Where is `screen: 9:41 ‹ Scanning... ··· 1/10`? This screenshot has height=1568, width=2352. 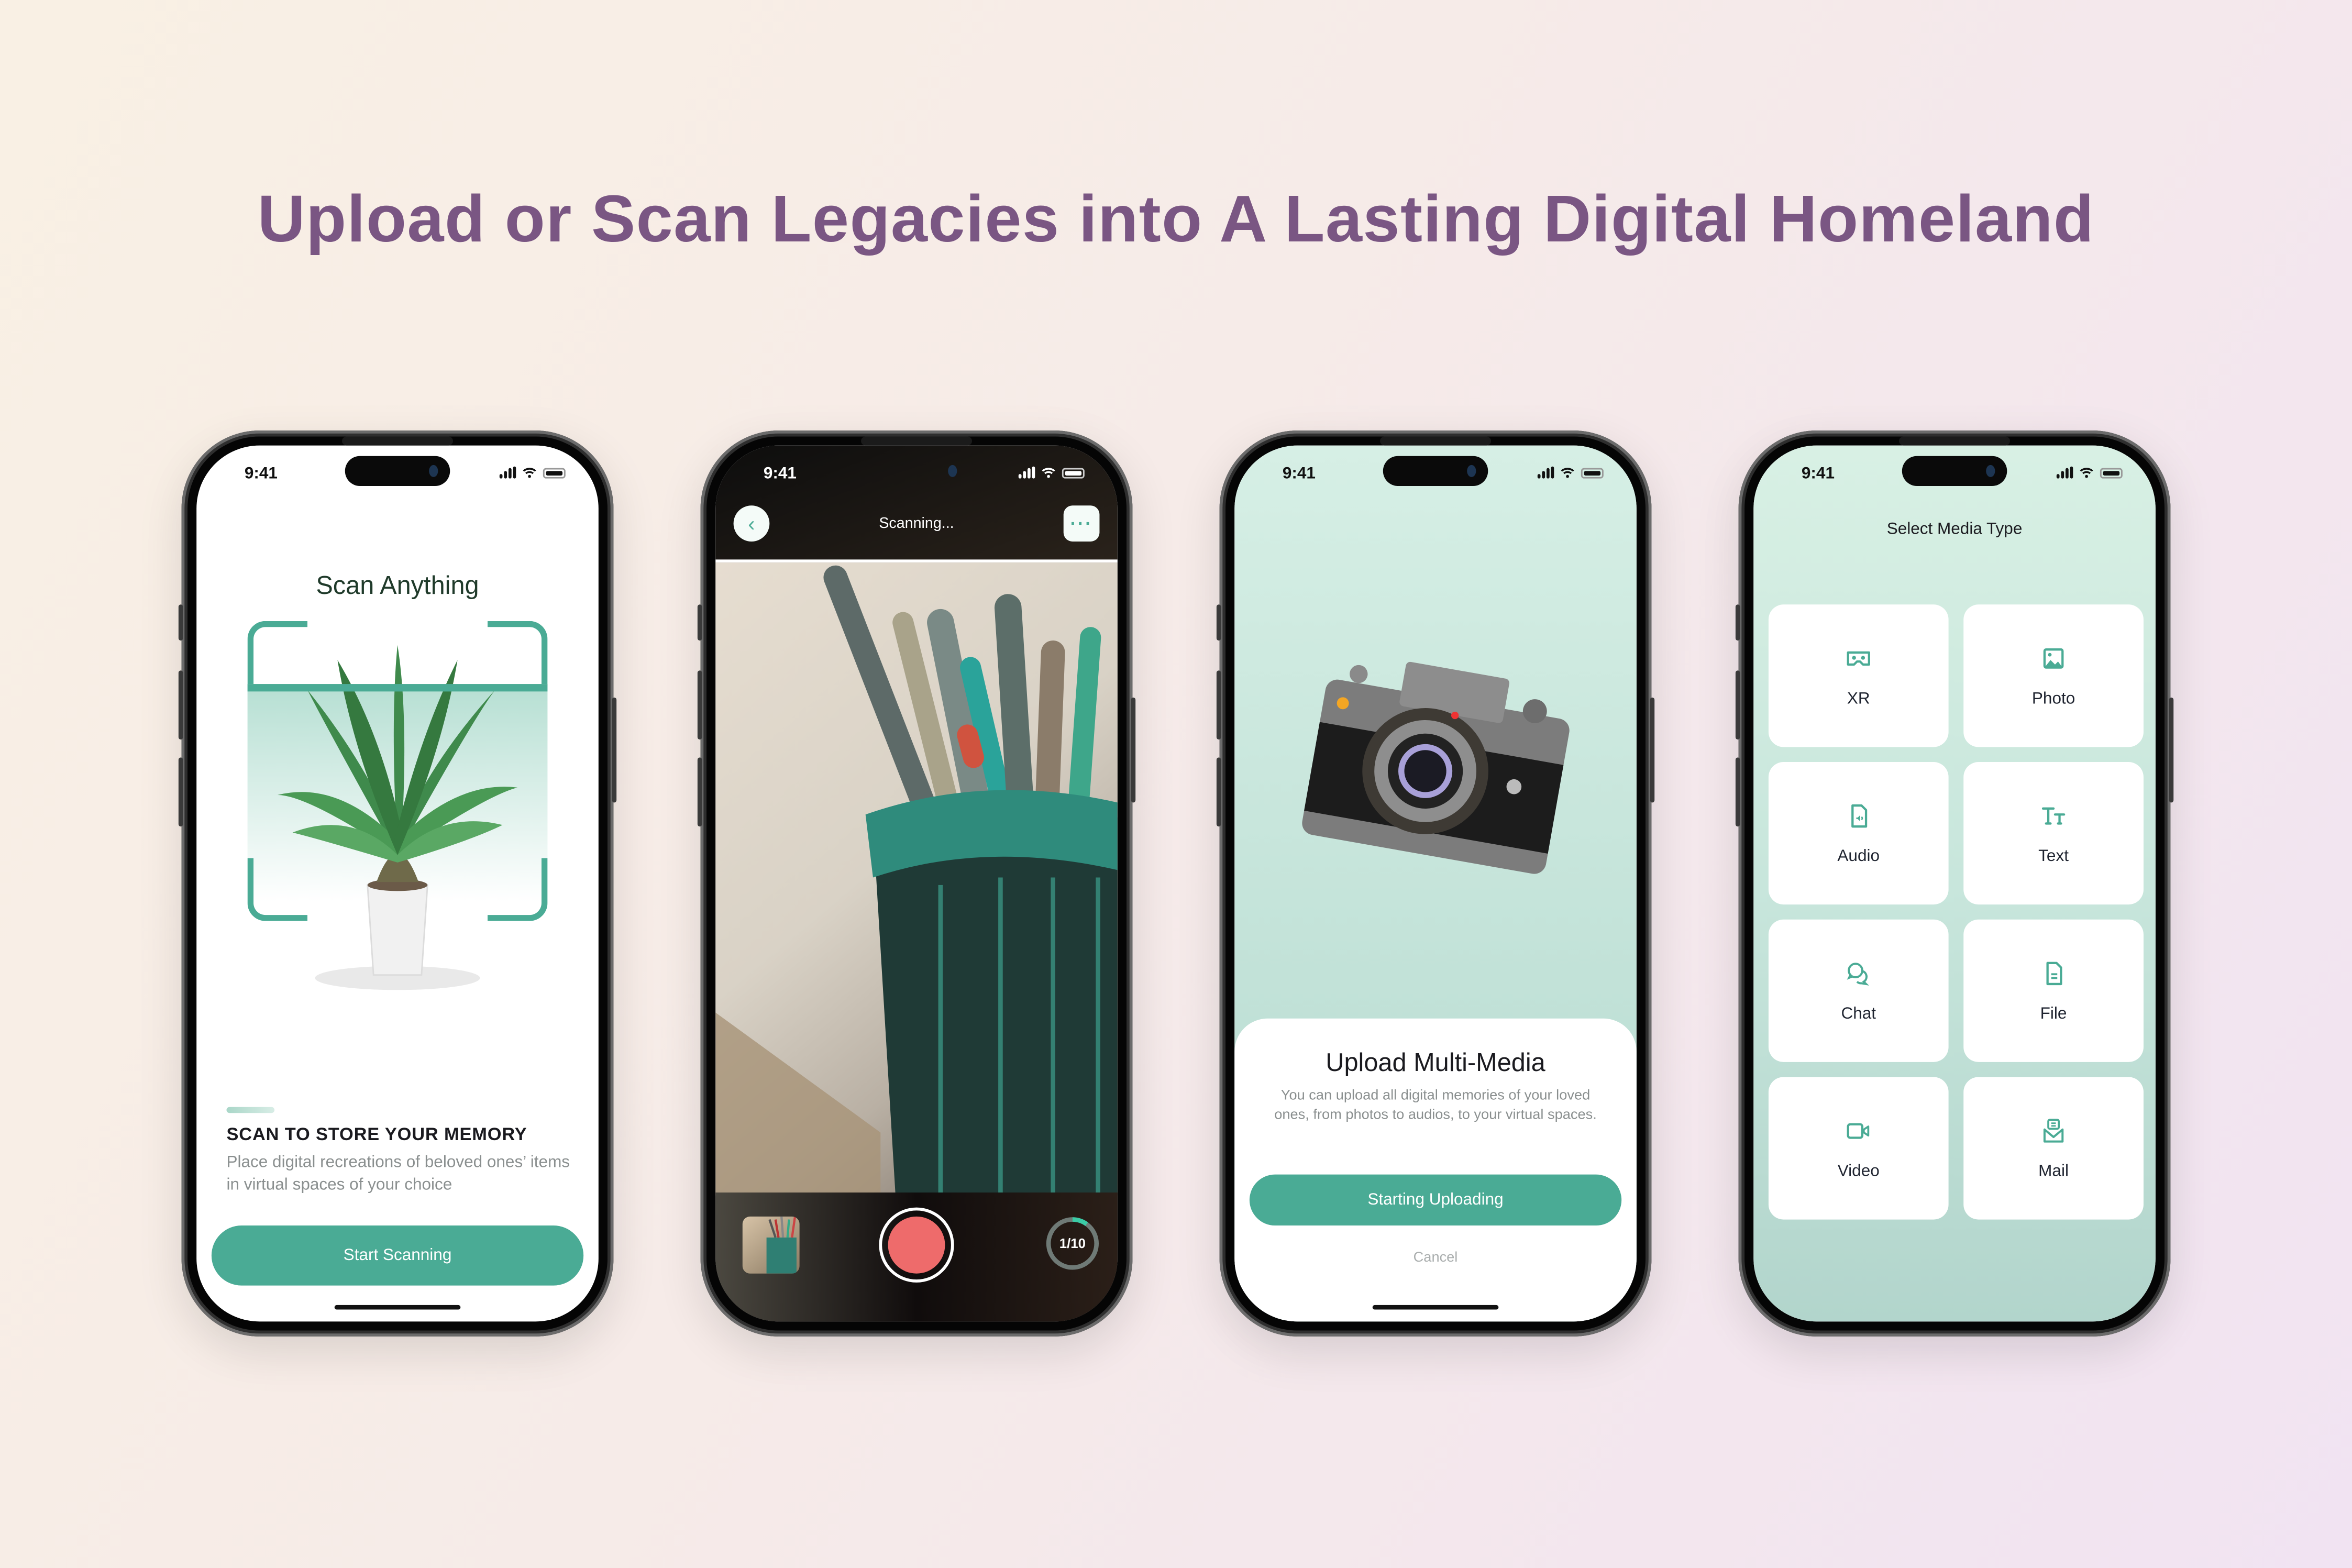
screen: 9:41 ‹ Scanning... ··· 1/10 is located at coordinates (916, 883).